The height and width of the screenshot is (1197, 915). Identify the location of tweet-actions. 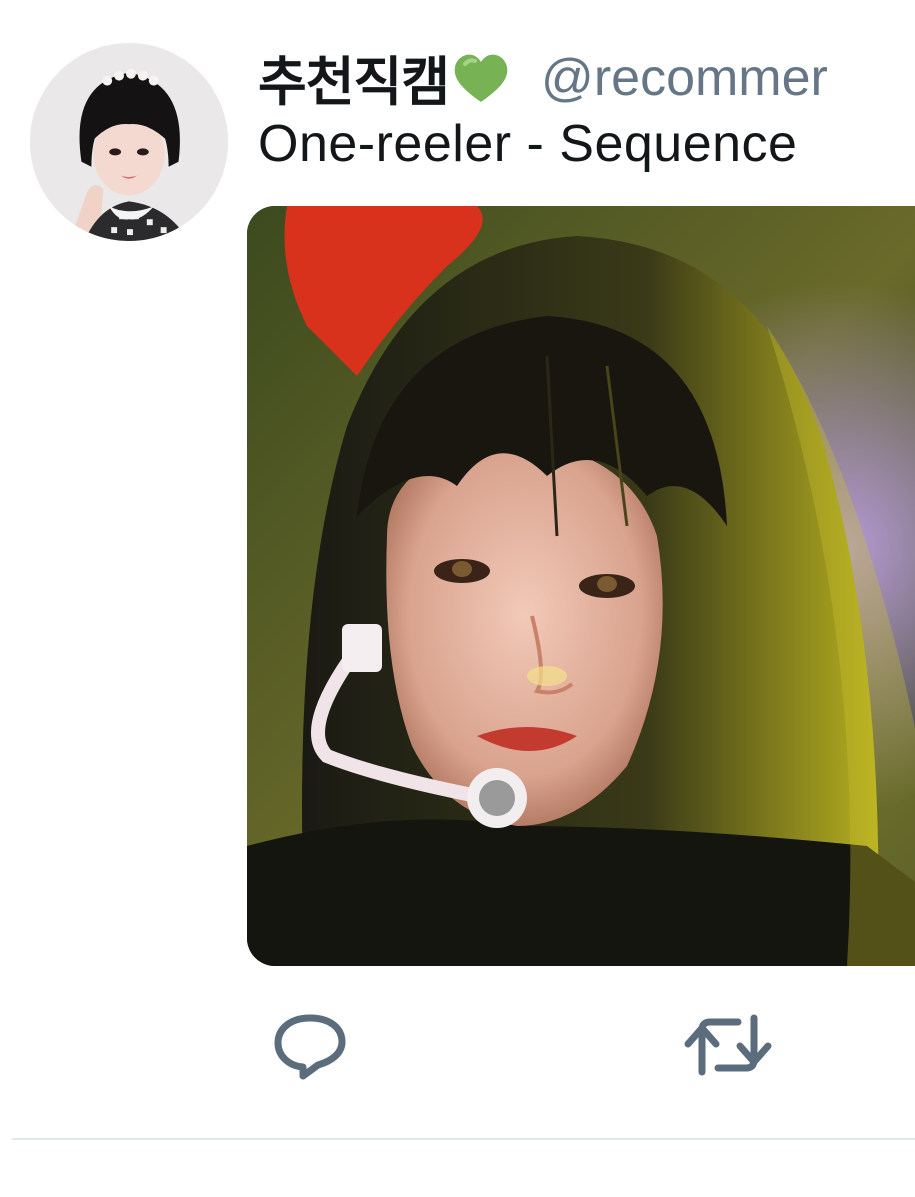
(457, 1050).